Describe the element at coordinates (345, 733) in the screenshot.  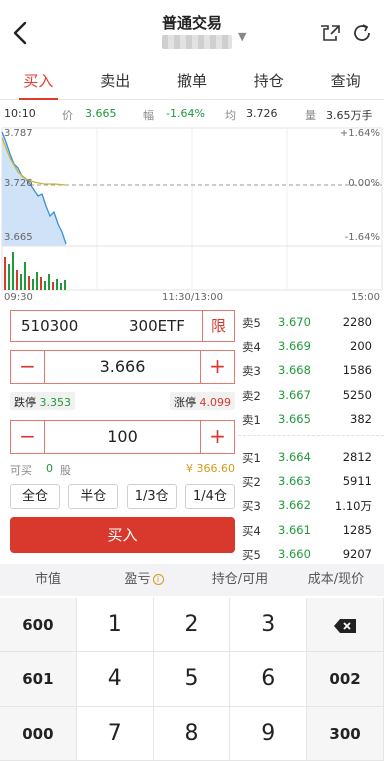
I see `key-300: 300` at that location.